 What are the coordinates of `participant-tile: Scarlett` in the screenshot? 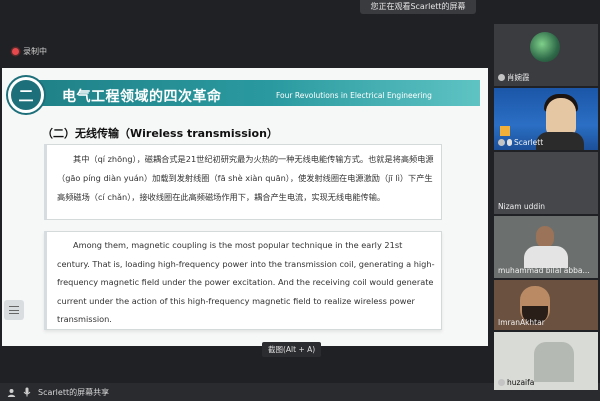 It's located at (546, 119).